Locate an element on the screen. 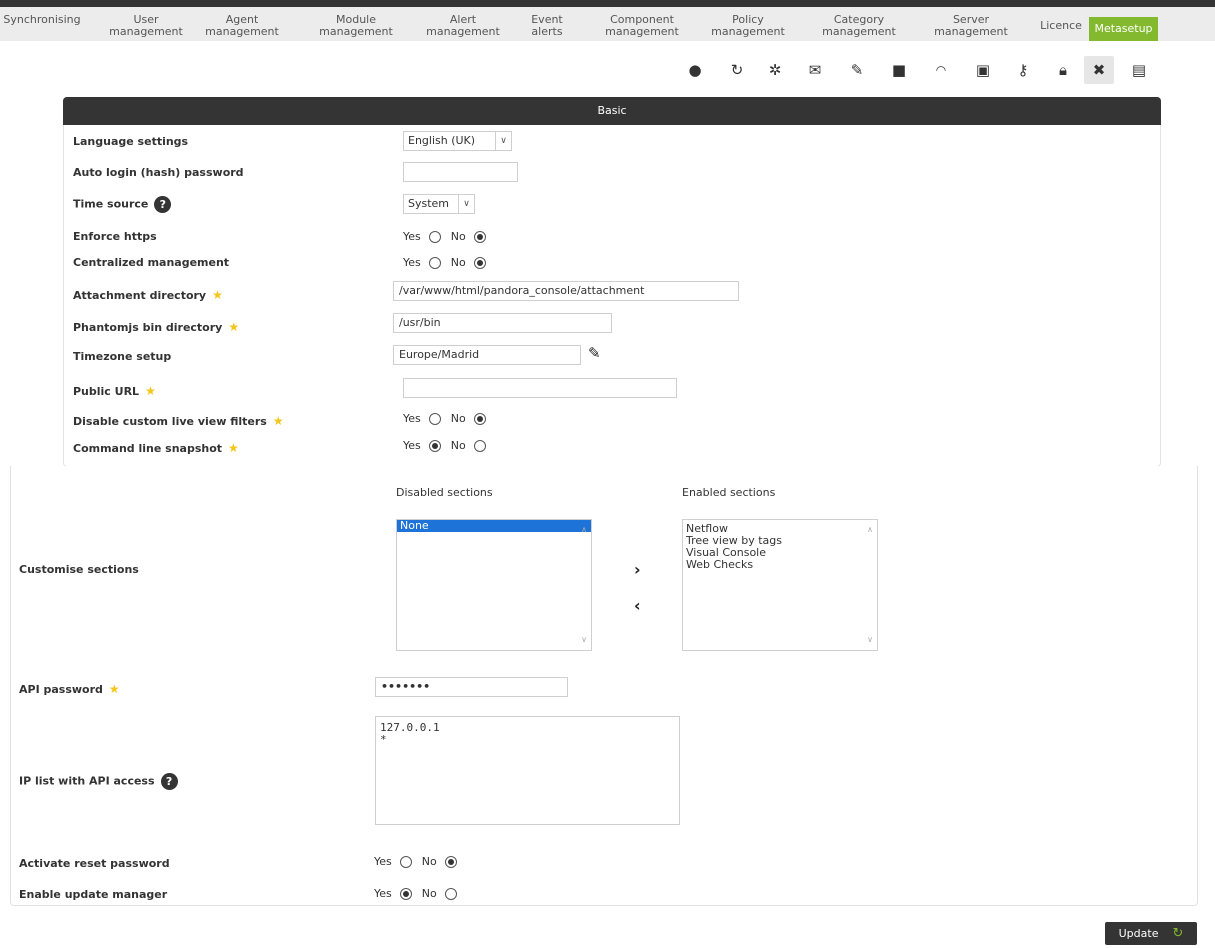  cmd-snapshot-label: Command line snapshot ★ is located at coordinates (156, 448).